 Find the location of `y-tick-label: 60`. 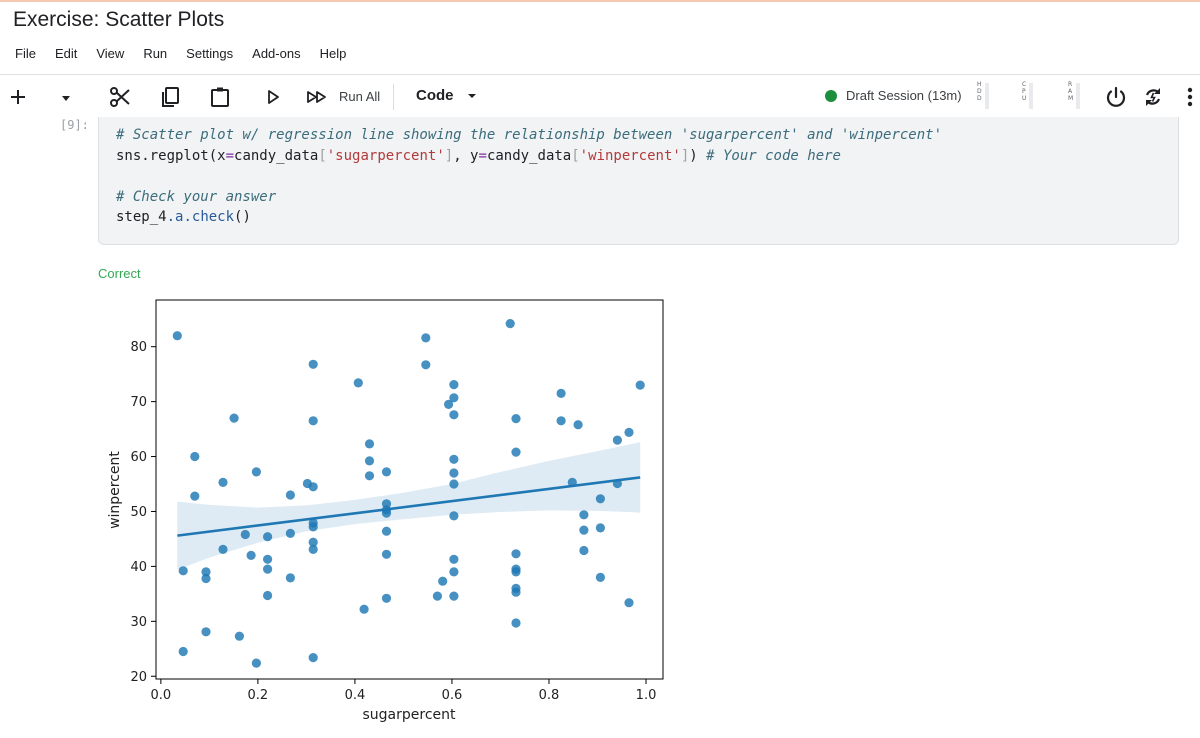

y-tick-label: 60 is located at coordinates (138, 457).